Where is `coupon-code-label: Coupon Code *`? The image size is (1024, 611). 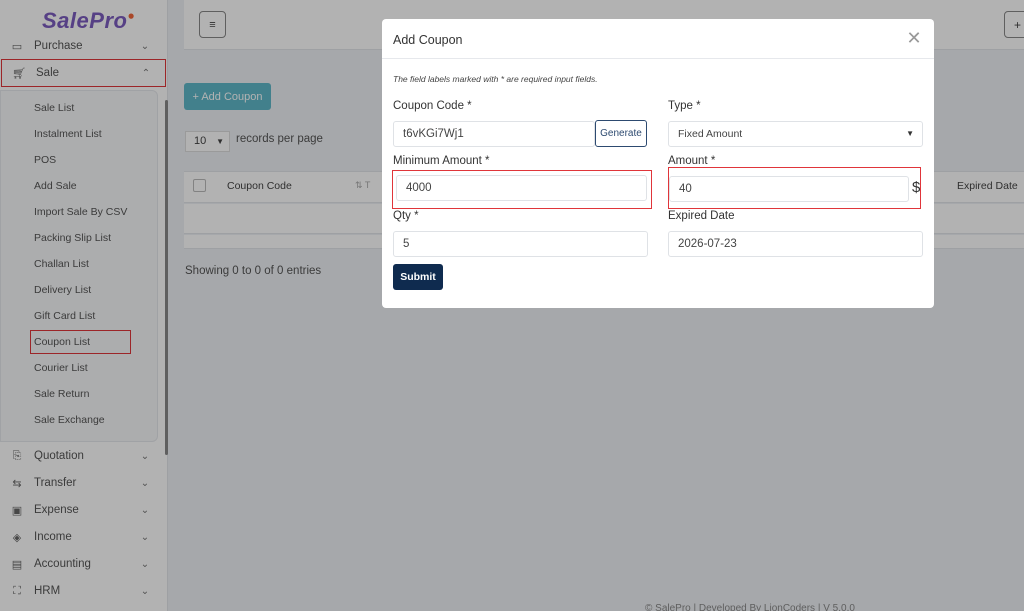 coupon-code-label: Coupon Code * is located at coordinates (432, 106).